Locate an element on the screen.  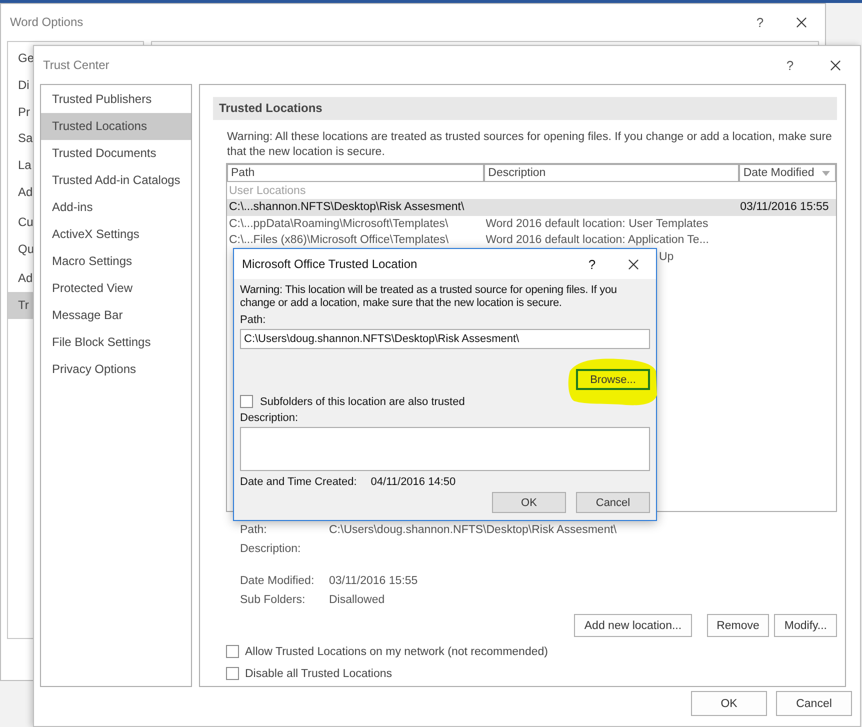
table-cell-text: C:\...ppData\Roaming\Microsoft\Templates\ is located at coordinates (339, 224).